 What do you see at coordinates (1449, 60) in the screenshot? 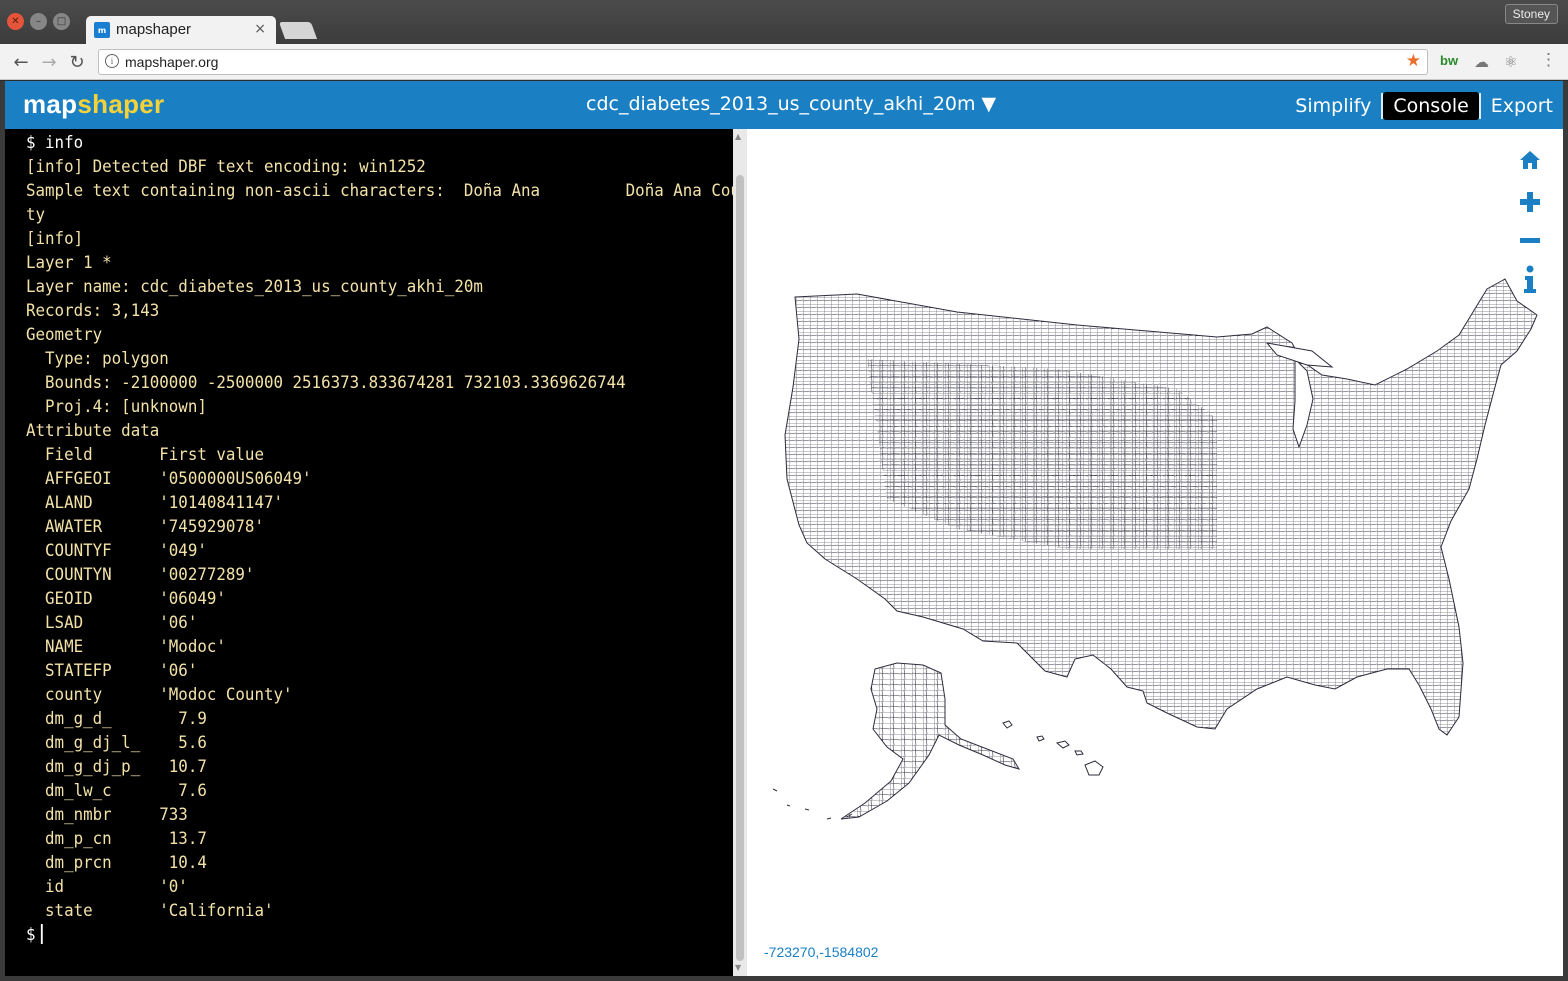
I see `extension-bw-icon: bw` at bounding box center [1449, 60].